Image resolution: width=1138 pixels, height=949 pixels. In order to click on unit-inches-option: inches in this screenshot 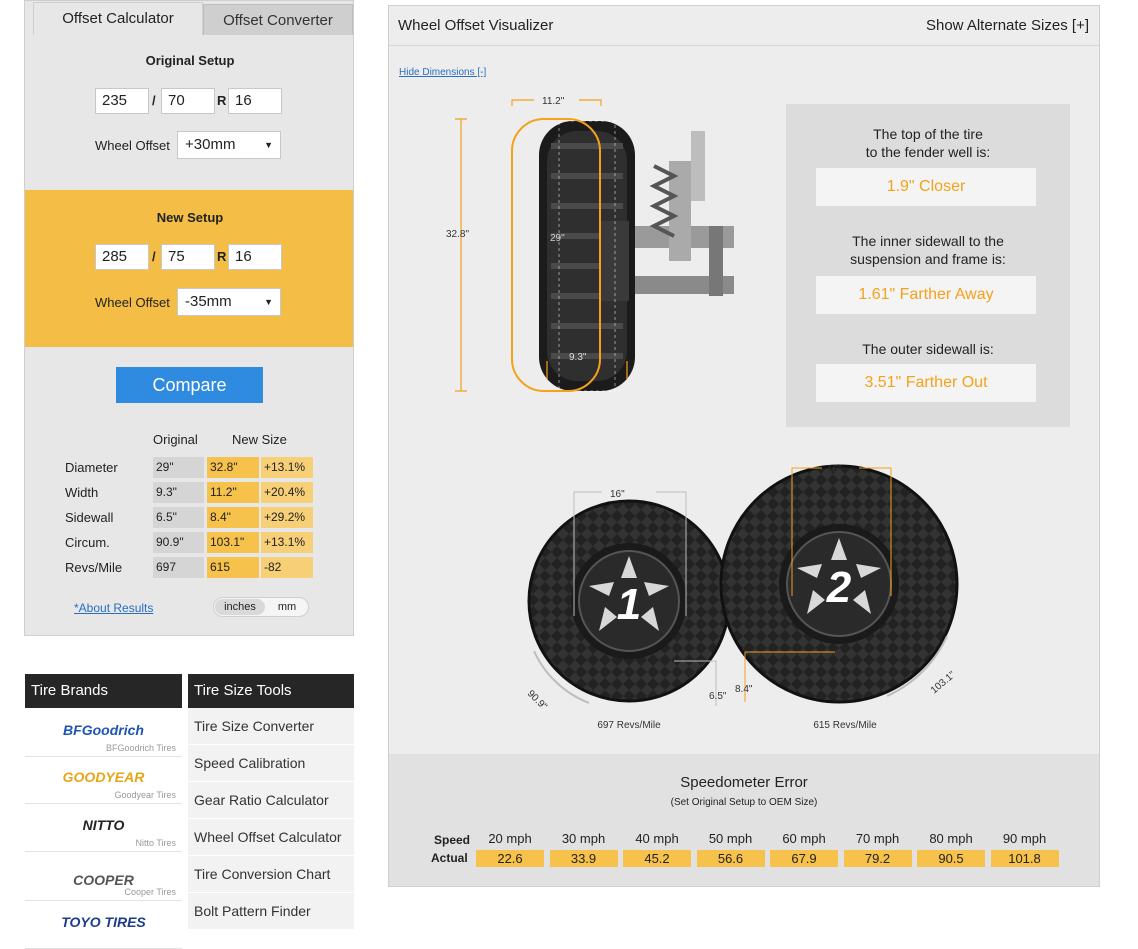, I will do `click(240, 607)`.